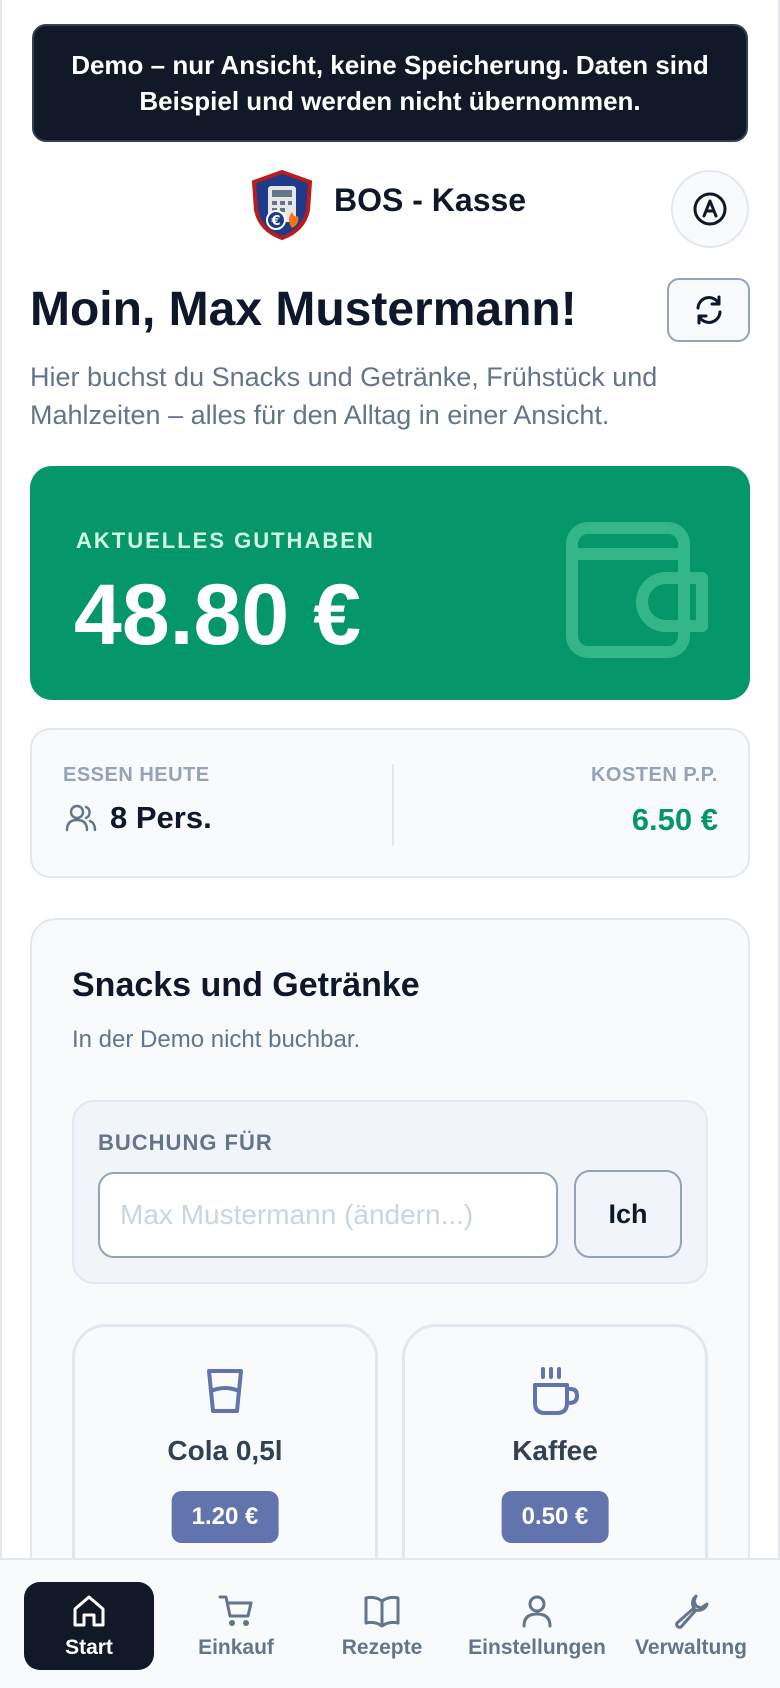  I want to click on nav-item-start: Start, so click(89, 1626).